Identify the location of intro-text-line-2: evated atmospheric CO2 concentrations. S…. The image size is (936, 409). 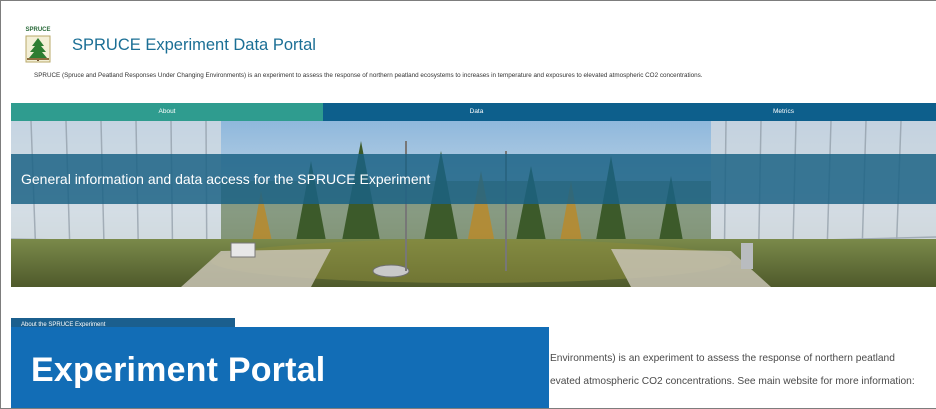
(732, 381).